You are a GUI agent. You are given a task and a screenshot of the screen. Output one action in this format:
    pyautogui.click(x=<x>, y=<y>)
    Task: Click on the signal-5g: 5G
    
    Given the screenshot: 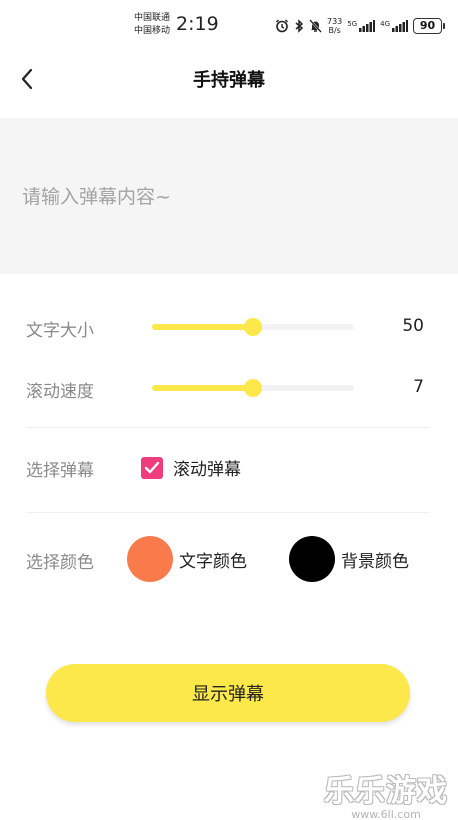 What is the action you would take?
    pyautogui.click(x=361, y=26)
    